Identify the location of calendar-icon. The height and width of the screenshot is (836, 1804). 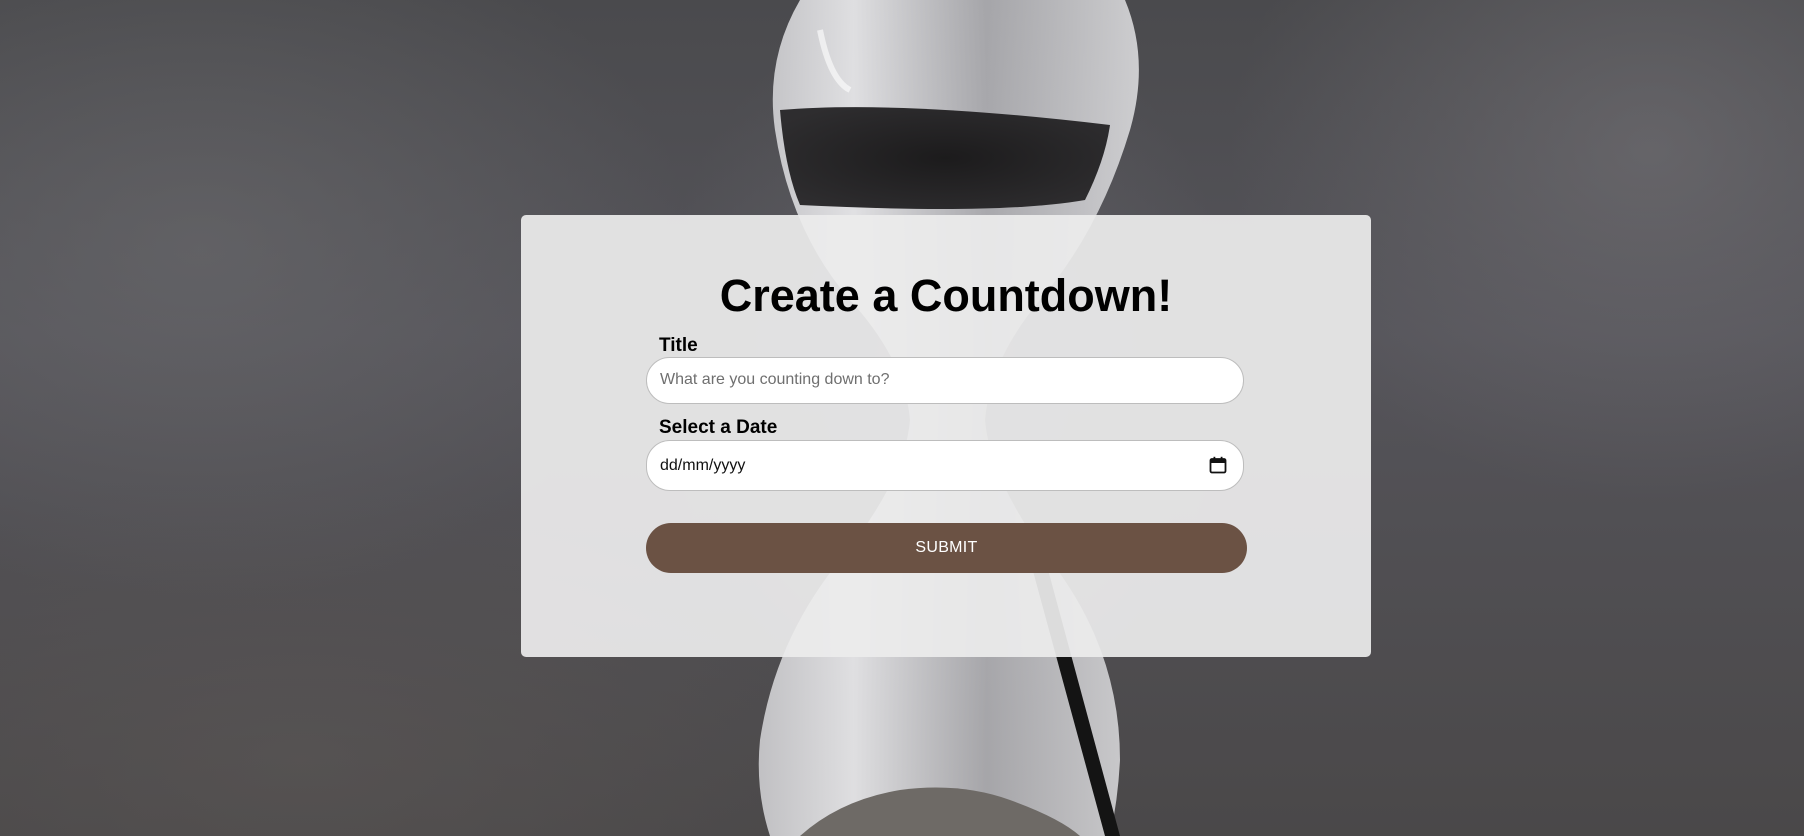
(1218, 465).